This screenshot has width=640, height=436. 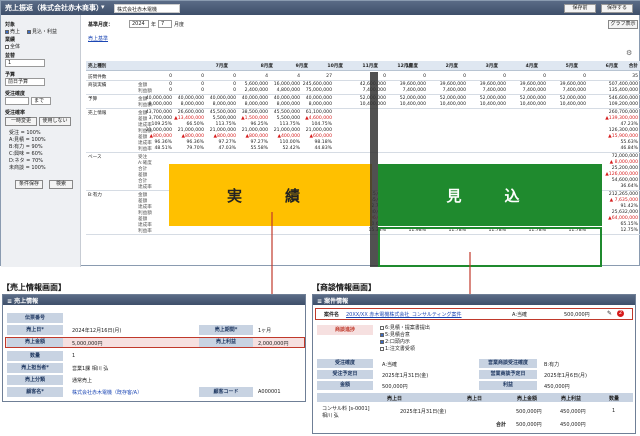 I want to click on gross-label: 利益, so click(x=508, y=385).